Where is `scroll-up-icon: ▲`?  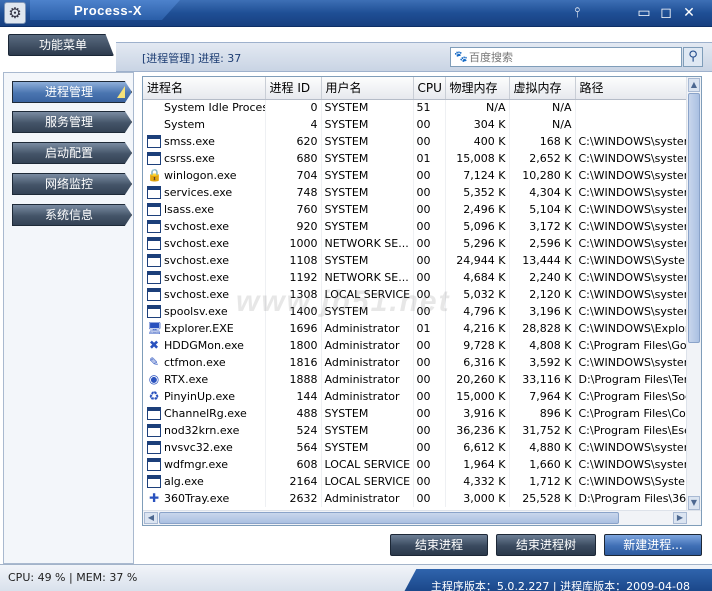
scroll-up-icon: ▲ is located at coordinates (694, 85).